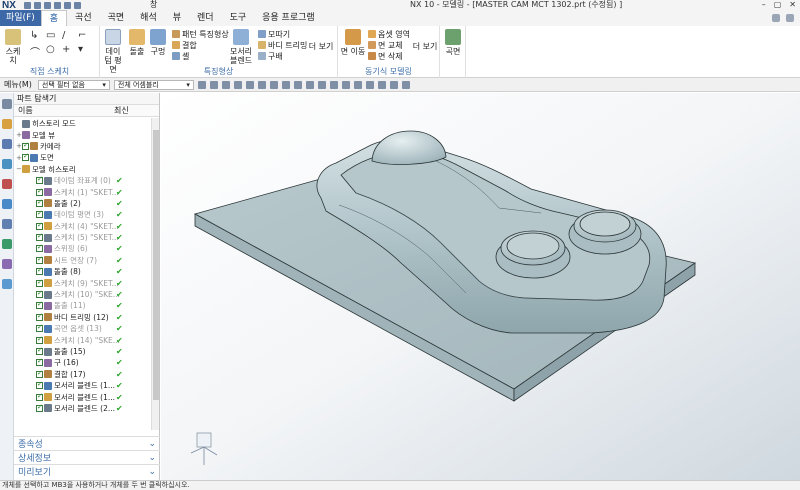 The image size is (800, 490). I want to click on pattern-feature-button: 패턴 특징형상, so click(200, 34).